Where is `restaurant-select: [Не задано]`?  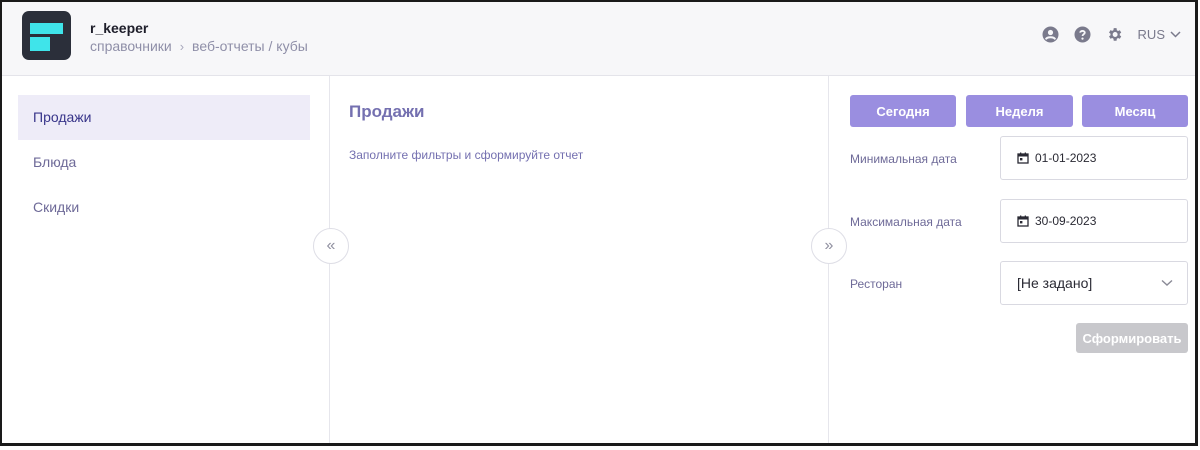
restaurant-select: [Не задано] is located at coordinates (1094, 283).